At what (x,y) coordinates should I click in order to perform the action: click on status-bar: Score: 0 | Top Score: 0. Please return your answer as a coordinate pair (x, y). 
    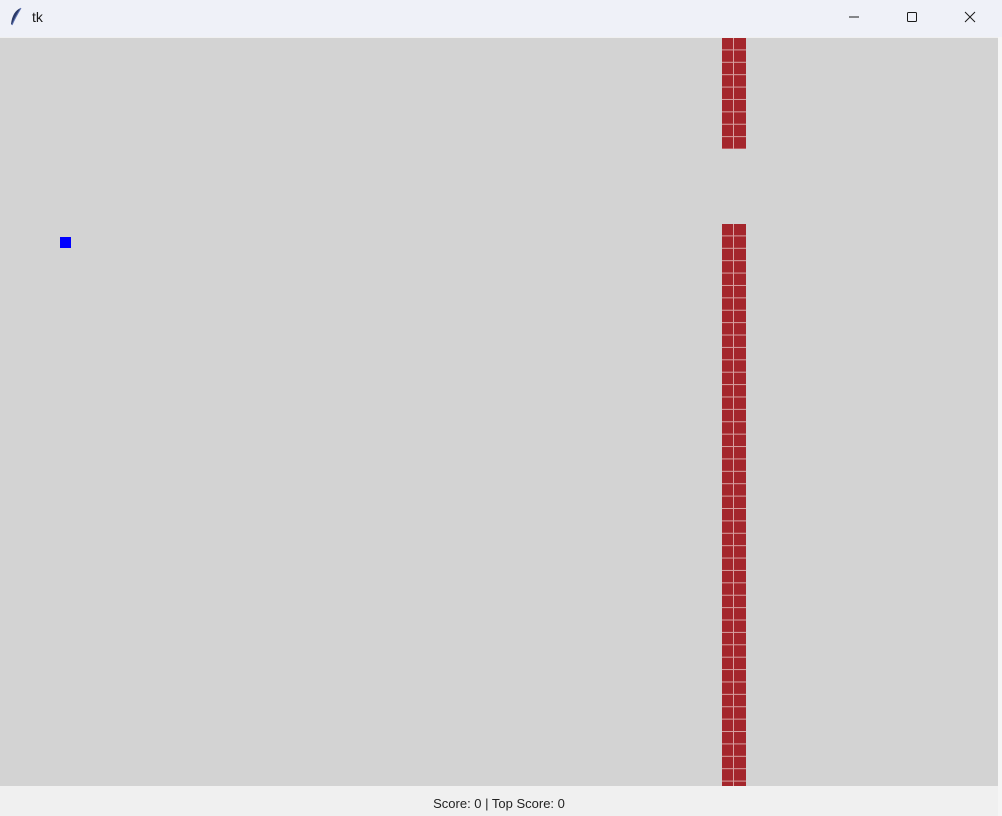
    Looking at the image, I should click on (499, 801).